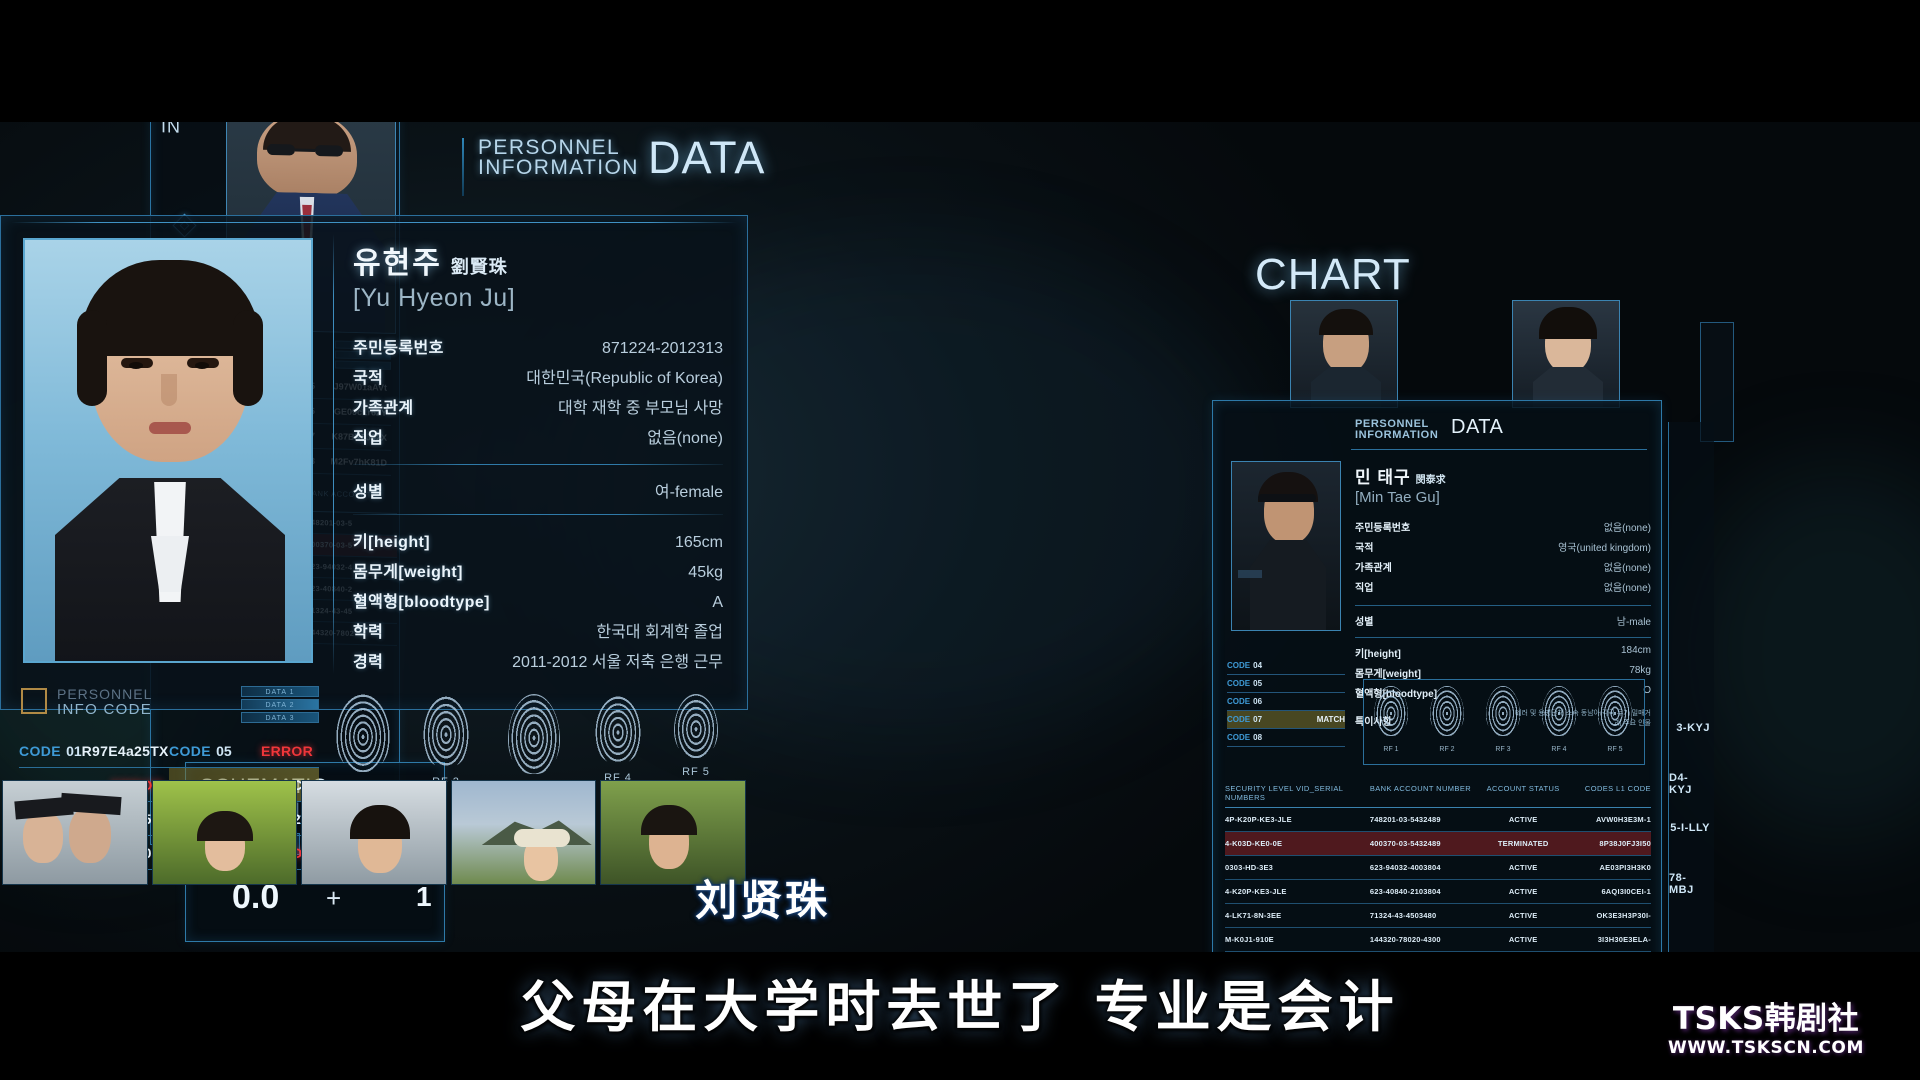 Image resolution: width=1920 pixels, height=1080 pixels. Describe the element at coordinates (538, 543) in the screenshot. I see `field-row: 키[height] 165cm` at that location.